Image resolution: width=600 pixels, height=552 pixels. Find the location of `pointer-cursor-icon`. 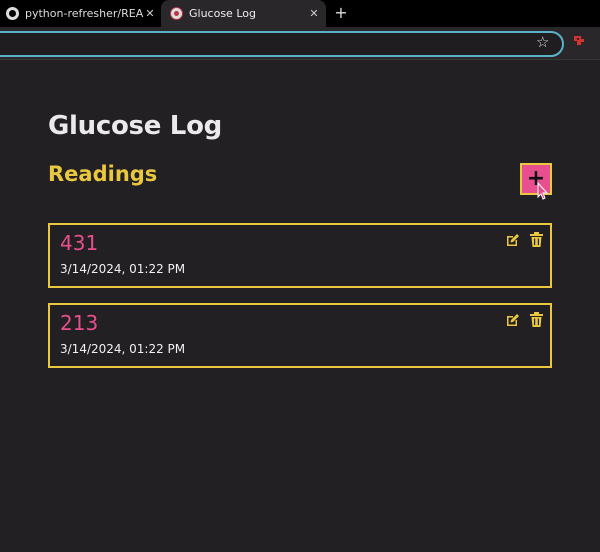

pointer-cursor-icon is located at coordinates (543, 191).